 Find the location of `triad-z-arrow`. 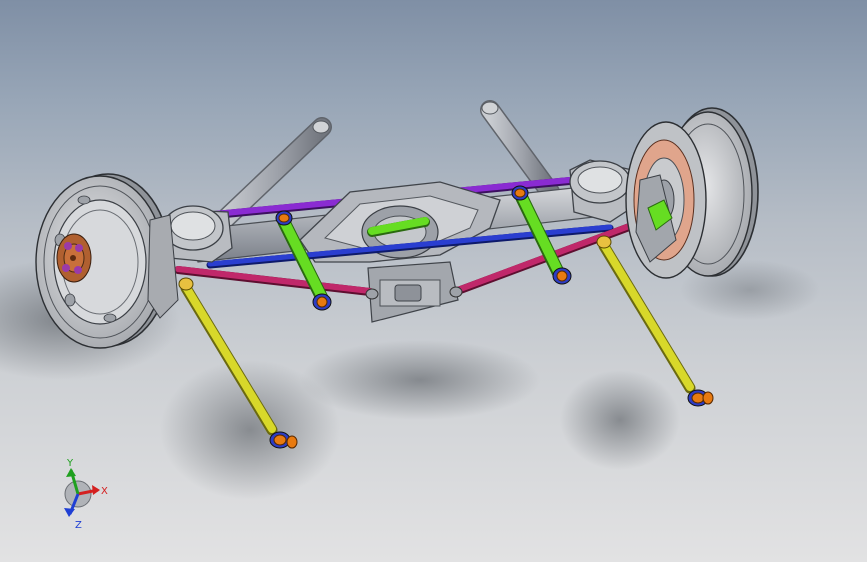

triad-z-arrow is located at coordinates (69, 512).